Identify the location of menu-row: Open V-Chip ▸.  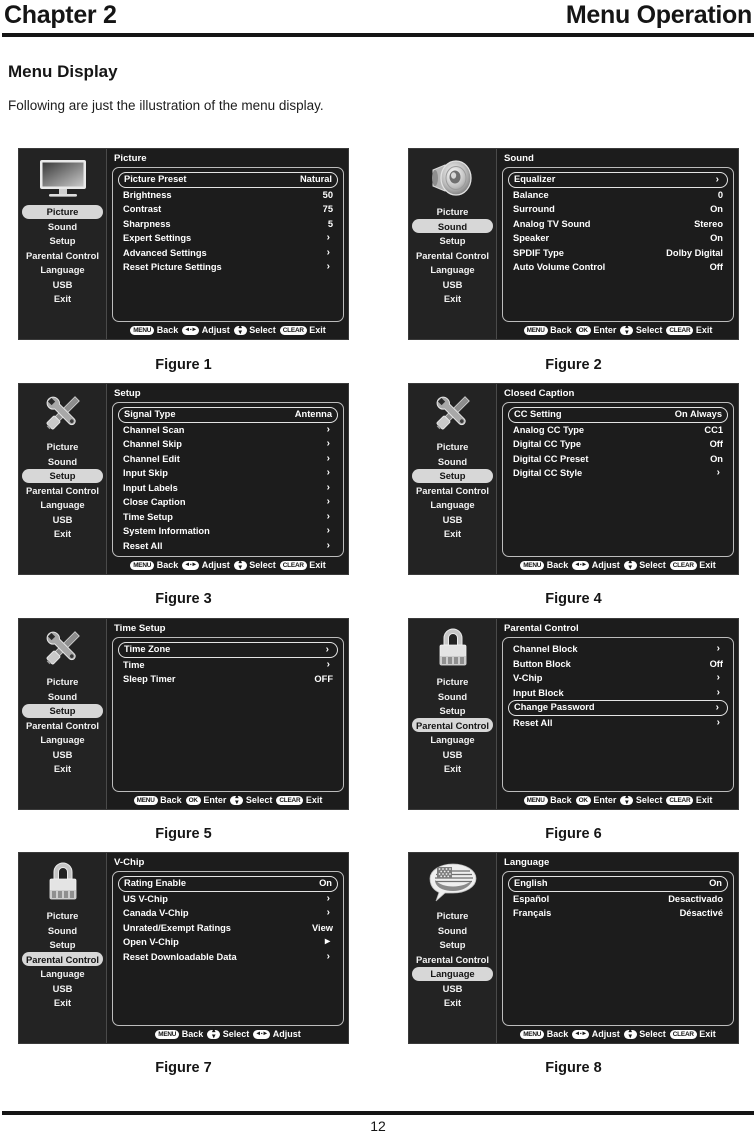
(228, 942).